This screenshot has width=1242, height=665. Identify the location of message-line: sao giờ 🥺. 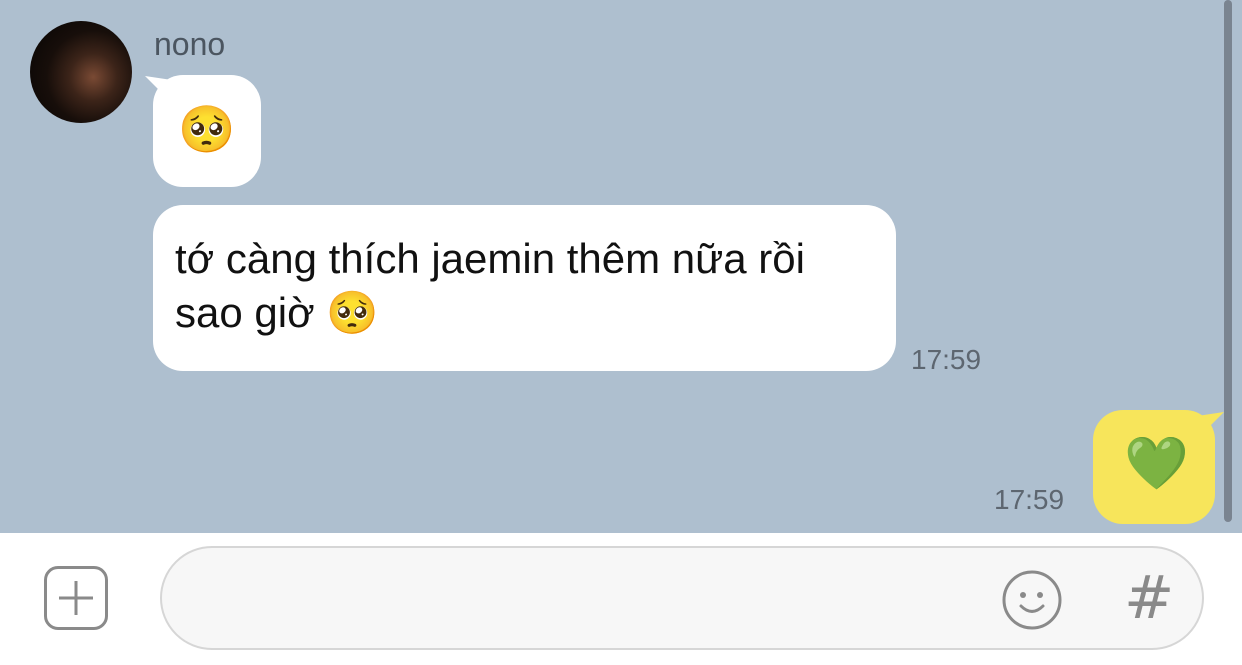
(525, 313).